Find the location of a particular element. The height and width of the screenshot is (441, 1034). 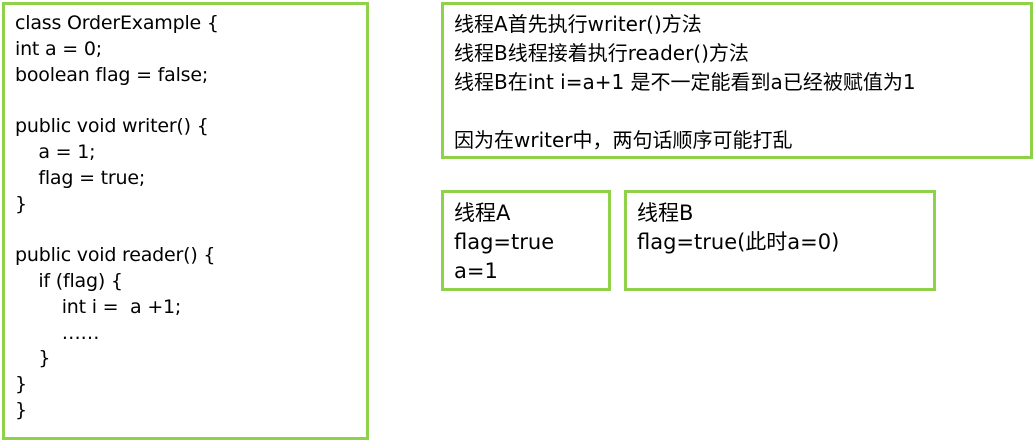

thread-b-title: 线程B is located at coordinates (665, 213).